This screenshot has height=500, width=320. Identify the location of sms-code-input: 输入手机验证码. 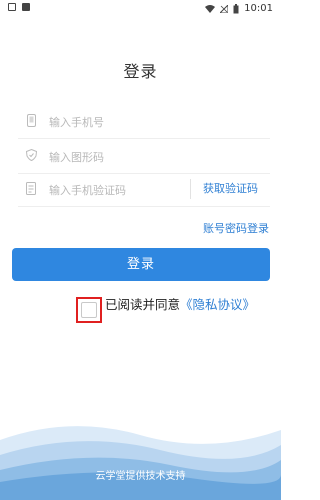
(87, 190).